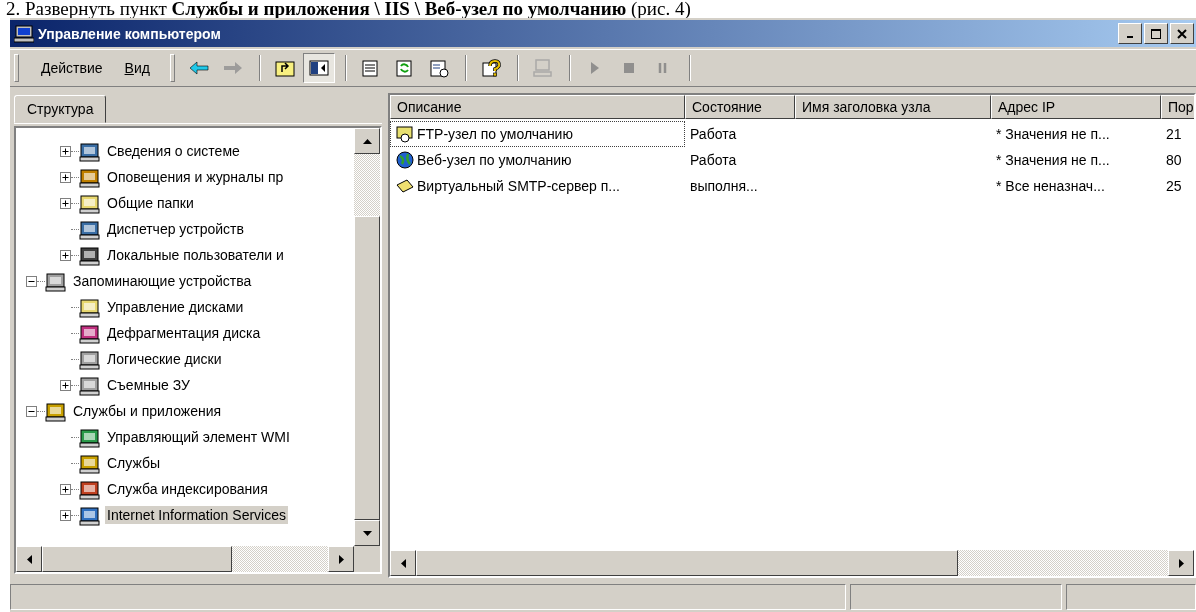 This screenshot has height=612, width=1196. I want to click on window-title: Управление компьютером, so click(129, 33).